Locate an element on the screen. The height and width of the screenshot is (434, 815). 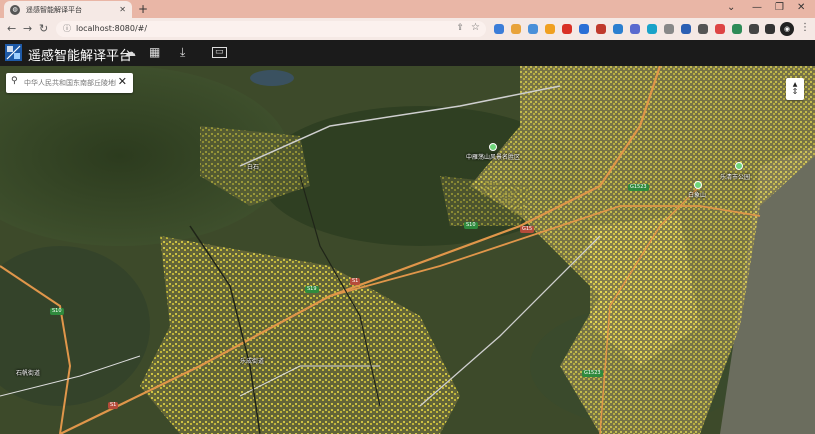
url-text: localhost:8080/#/ is located at coordinates (112, 28).